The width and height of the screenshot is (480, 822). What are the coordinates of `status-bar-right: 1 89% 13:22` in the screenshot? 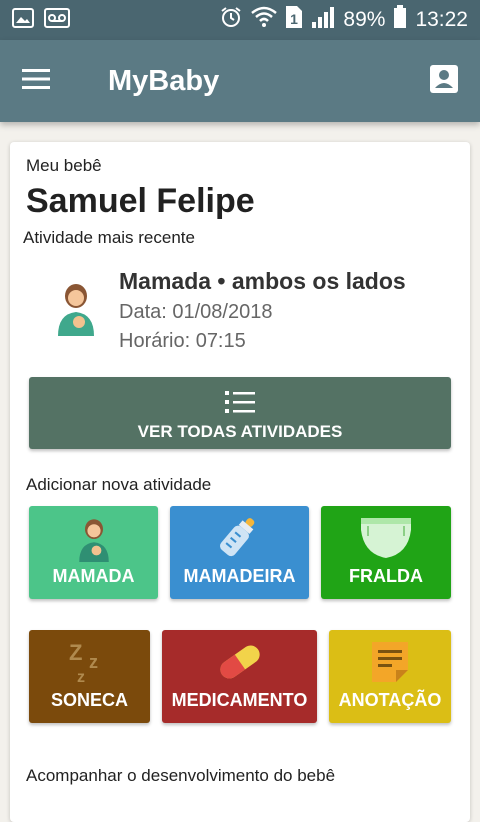 It's located at (343, 20).